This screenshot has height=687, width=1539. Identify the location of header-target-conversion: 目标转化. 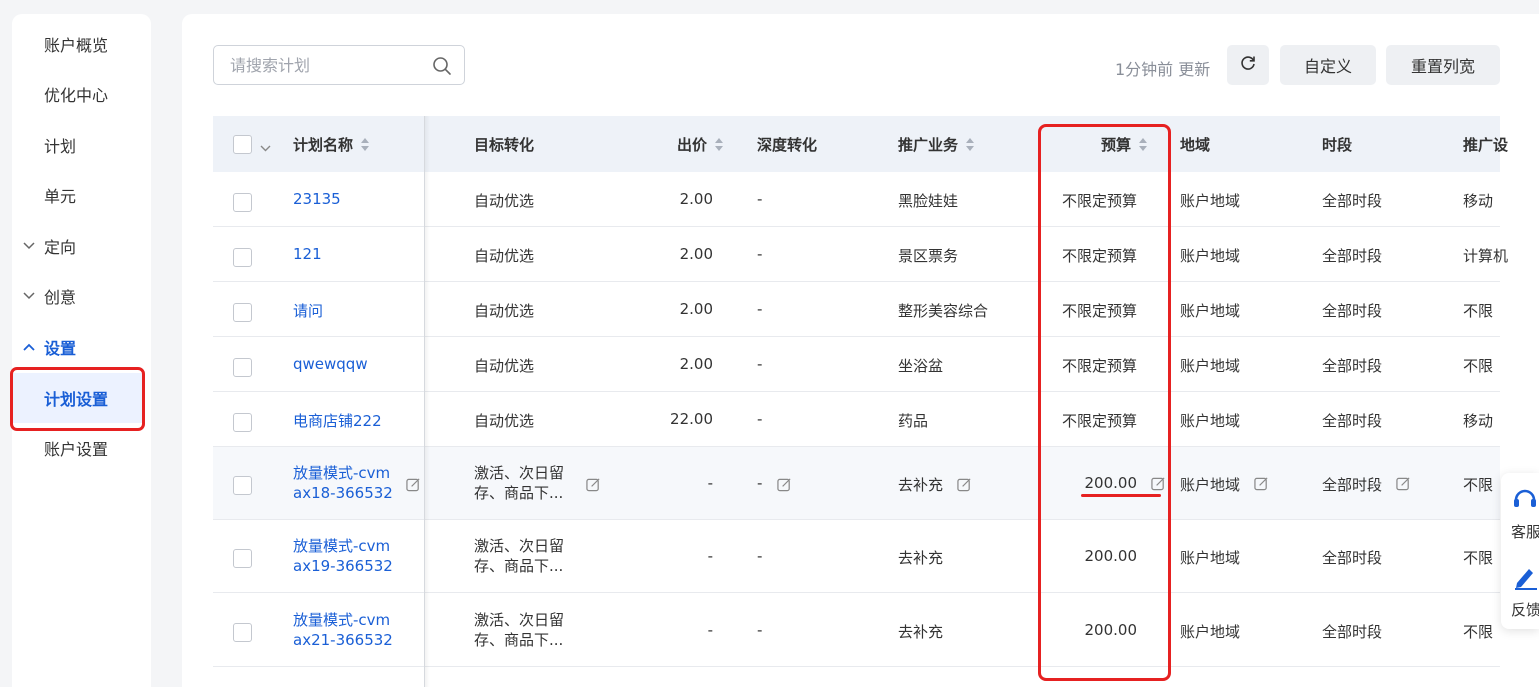
(504, 145).